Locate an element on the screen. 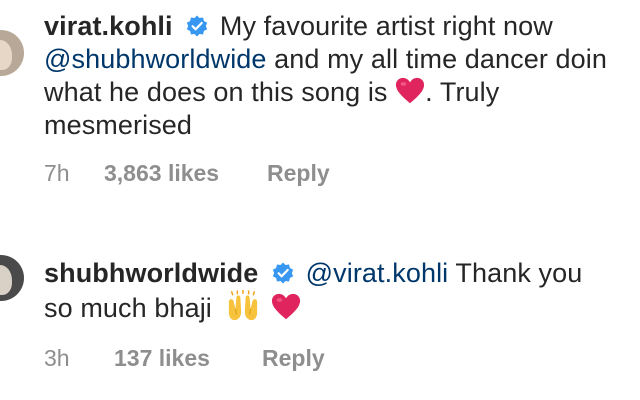 Image resolution: width=640 pixels, height=400 pixels. likes-count: 137 likes is located at coordinates (188, 358).